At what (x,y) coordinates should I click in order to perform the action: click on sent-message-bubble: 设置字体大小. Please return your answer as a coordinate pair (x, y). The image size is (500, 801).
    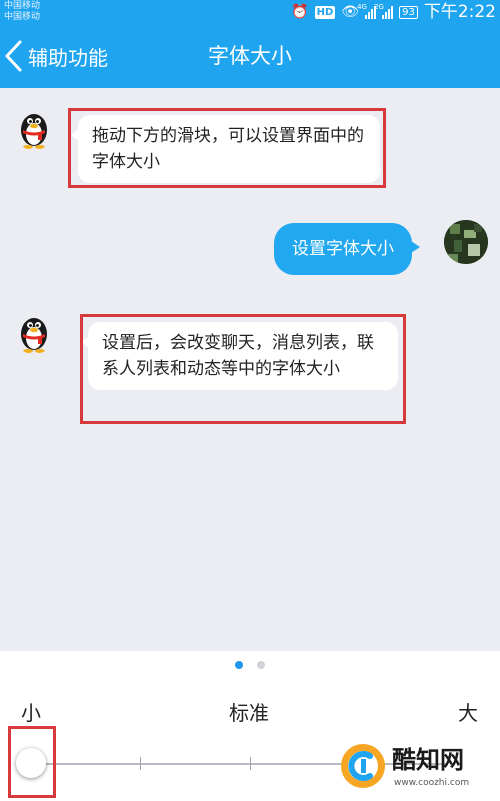
    Looking at the image, I should click on (347, 249).